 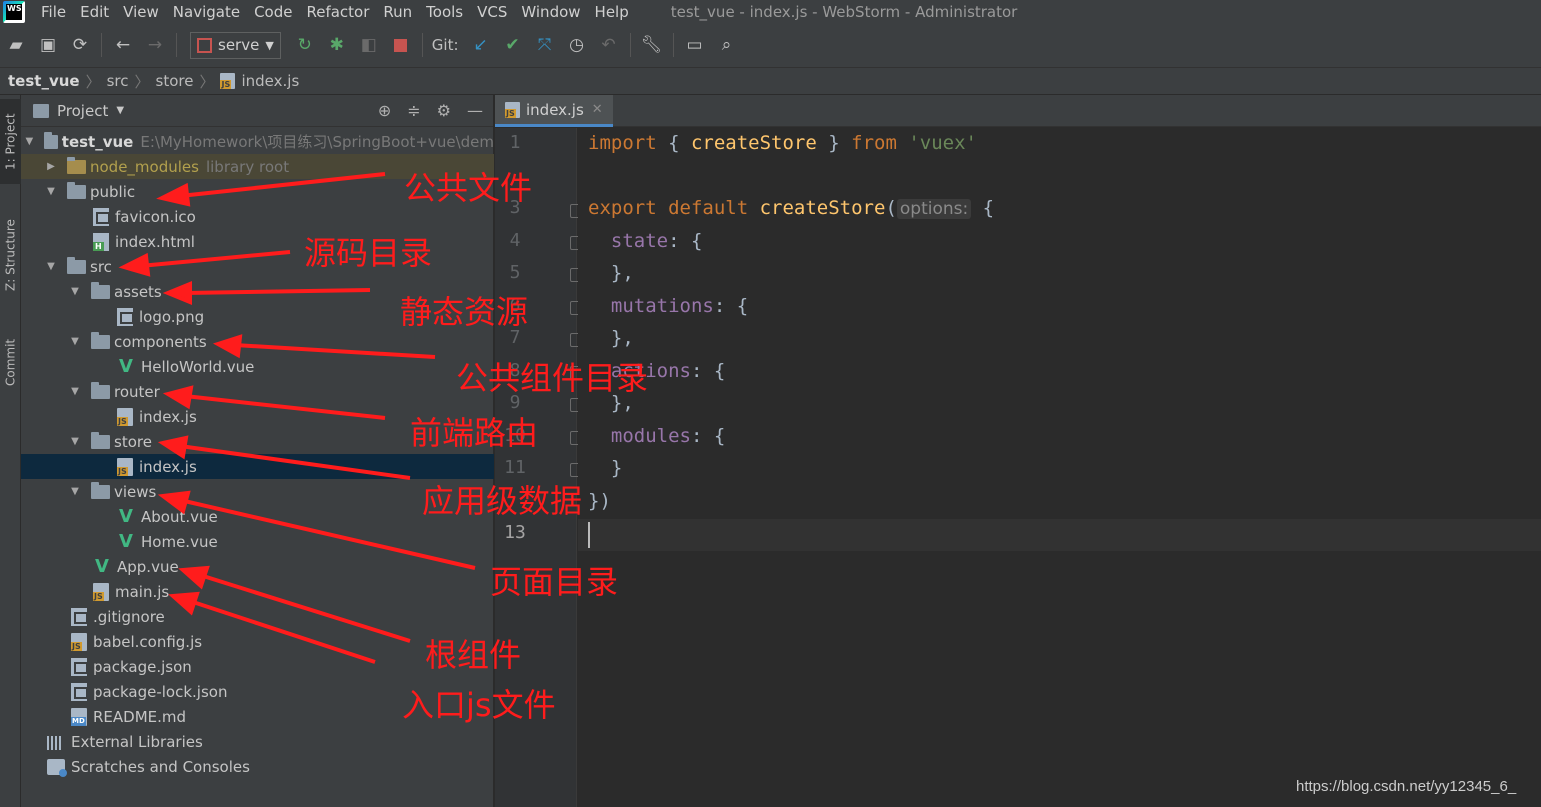 What do you see at coordinates (177, 293) in the screenshot?
I see `arrowhead-assets` at bounding box center [177, 293].